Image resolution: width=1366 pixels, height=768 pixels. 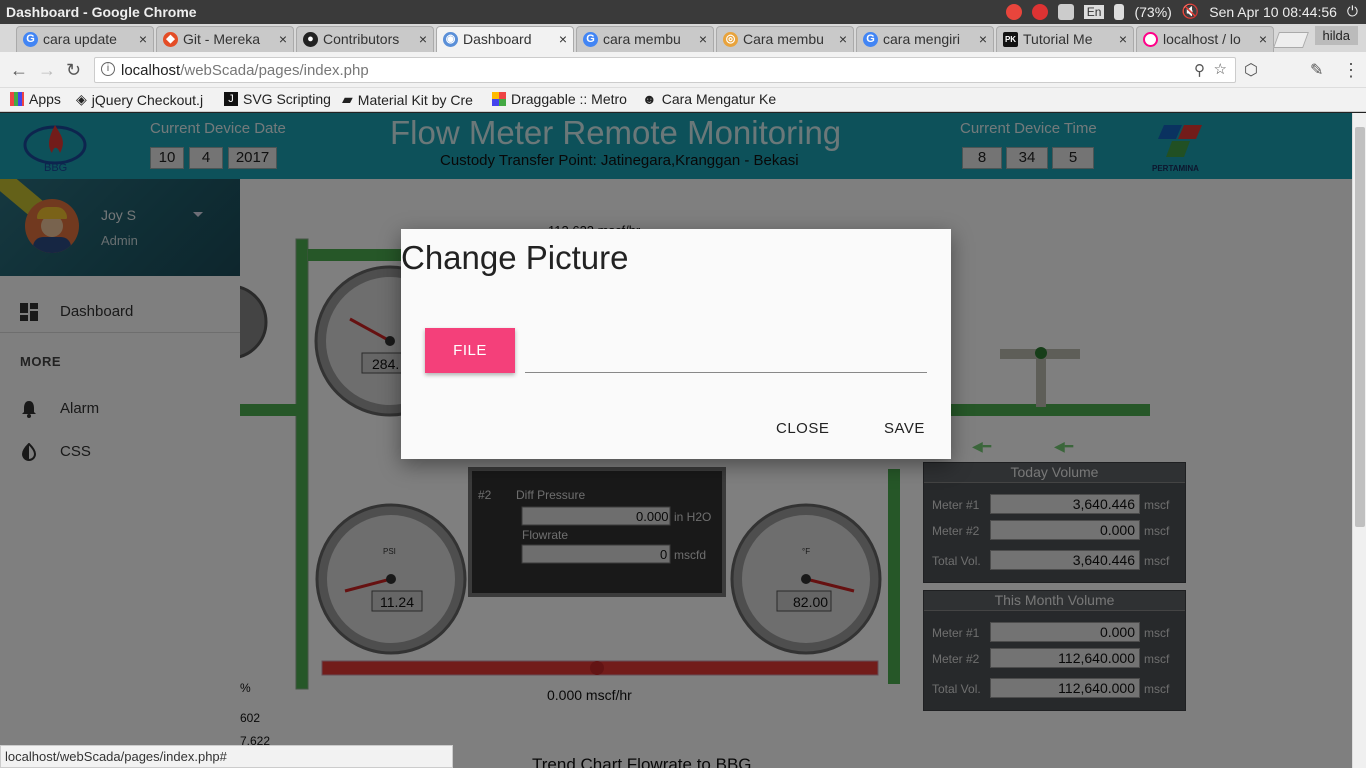 I want to click on reload-icon: ↻, so click(x=73, y=70).